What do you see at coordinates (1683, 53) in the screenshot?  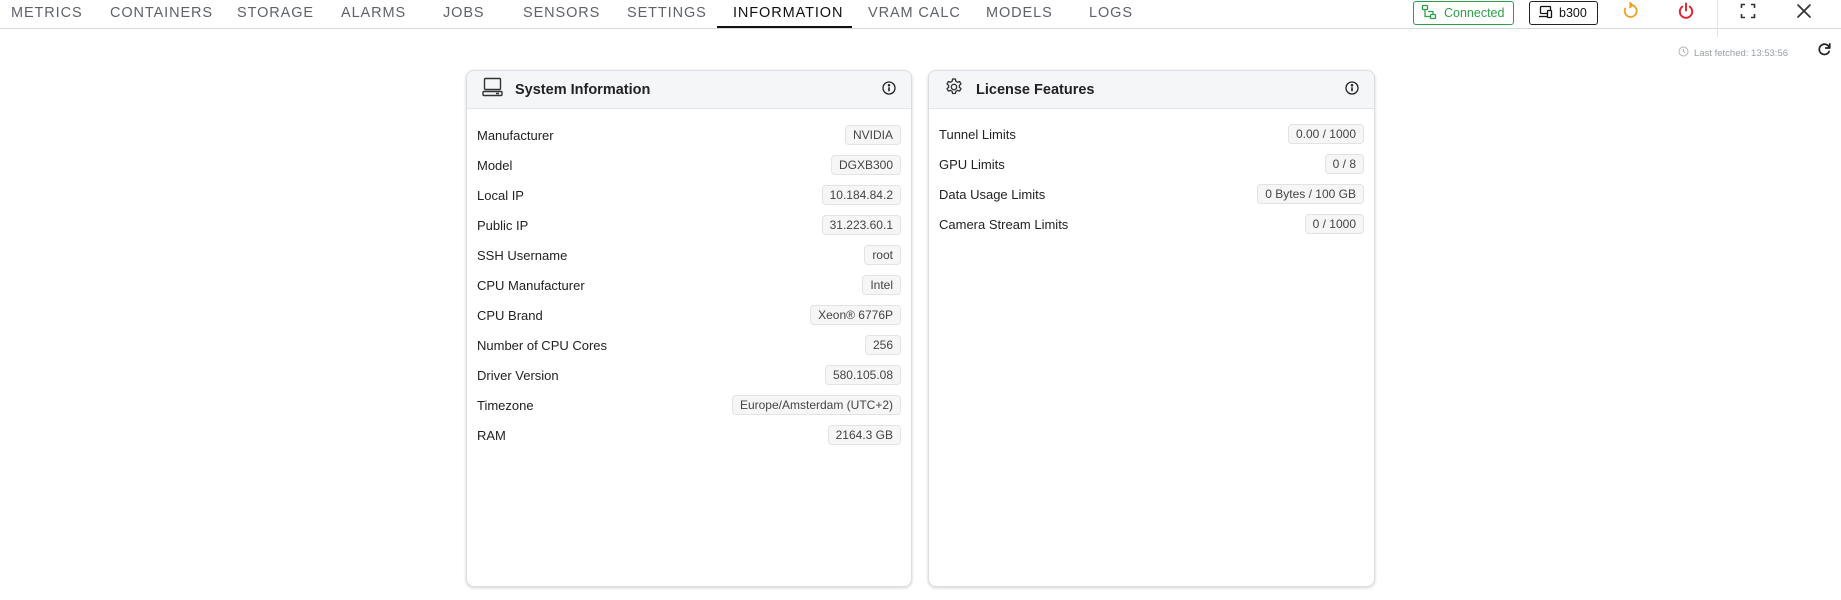 I see `clock-icon` at bounding box center [1683, 53].